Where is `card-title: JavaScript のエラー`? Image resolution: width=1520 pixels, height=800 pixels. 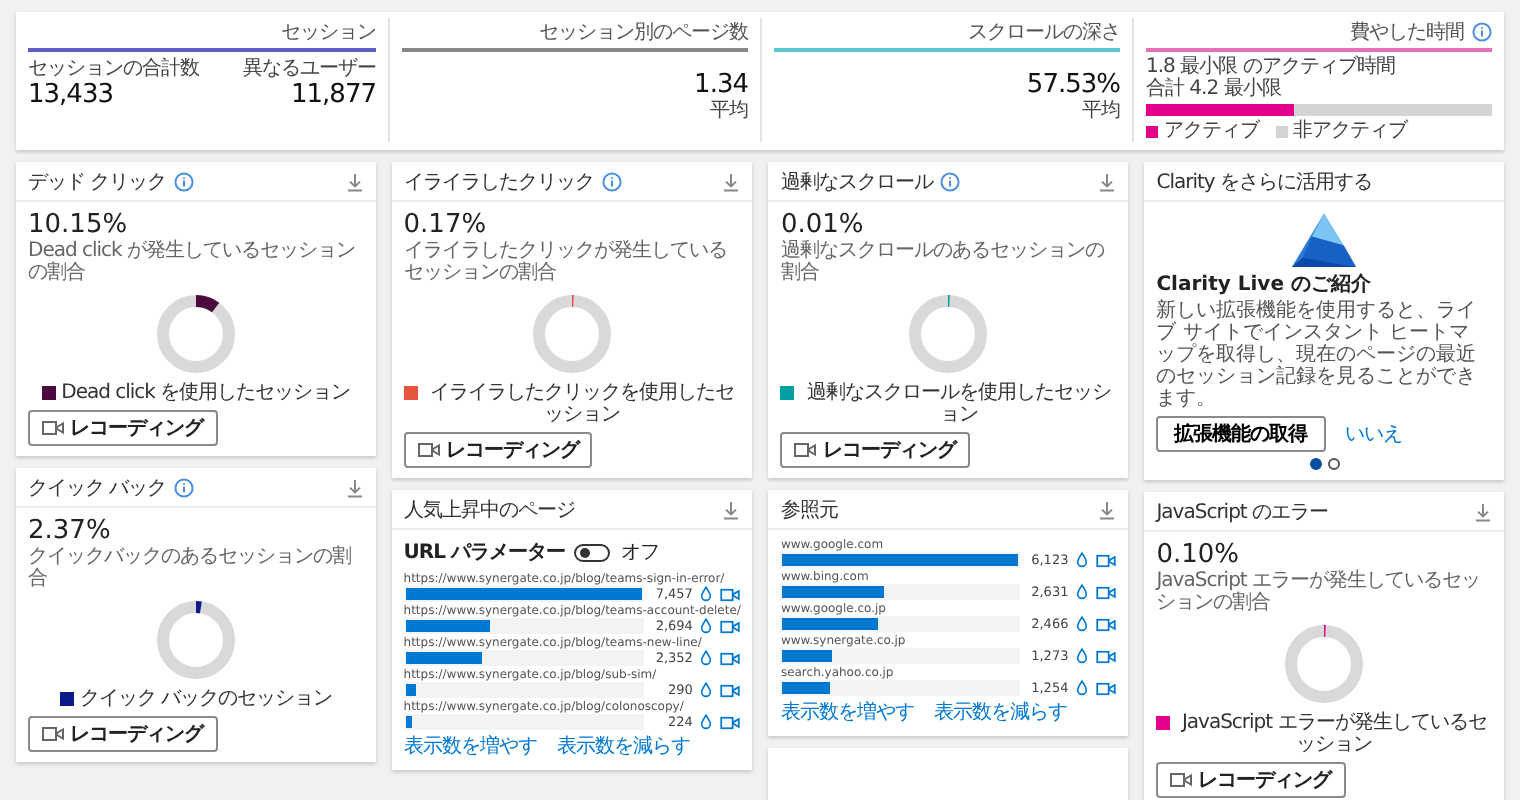
card-title: JavaScript のエラー is located at coordinates (1242, 512).